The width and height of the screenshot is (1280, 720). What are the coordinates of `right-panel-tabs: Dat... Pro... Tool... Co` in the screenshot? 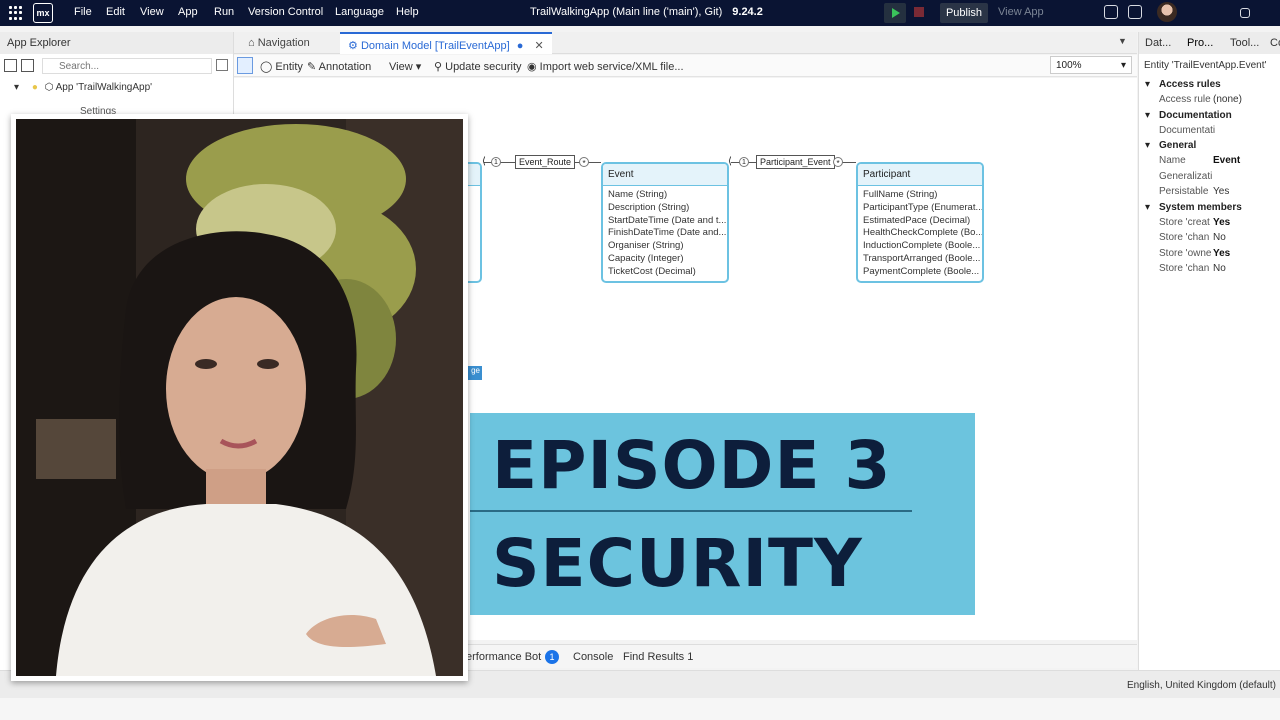 It's located at (1209, 43).